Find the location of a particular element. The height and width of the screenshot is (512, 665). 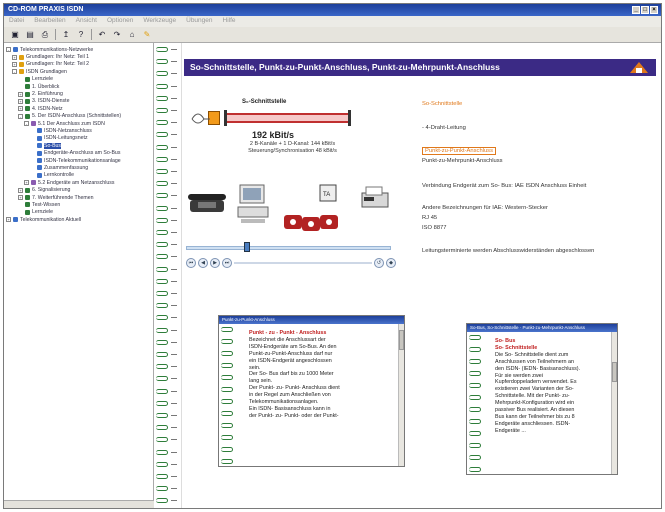

folder-icon is located at coordinates (21, 64).